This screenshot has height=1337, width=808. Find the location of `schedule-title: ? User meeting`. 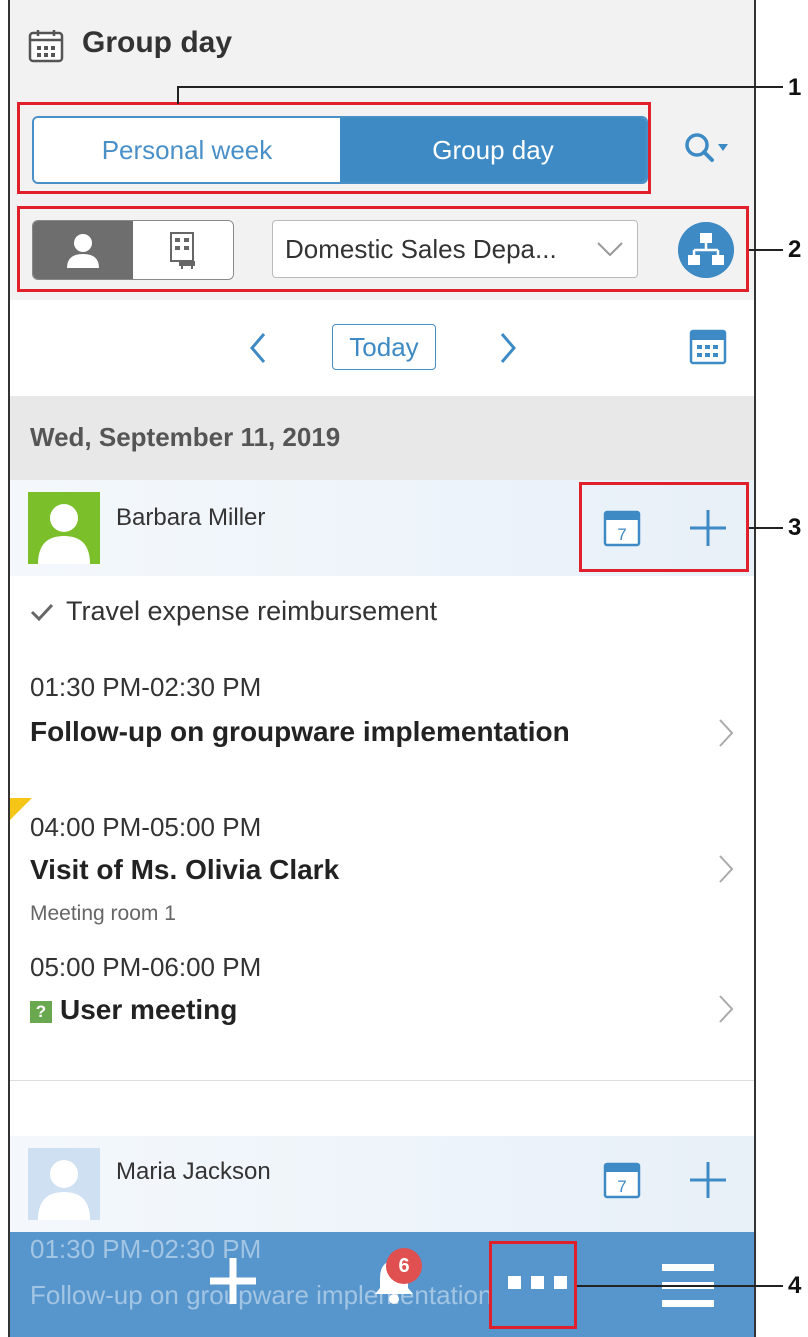

schedule-title: ? User meeting is located at coordinates (133, 1010).